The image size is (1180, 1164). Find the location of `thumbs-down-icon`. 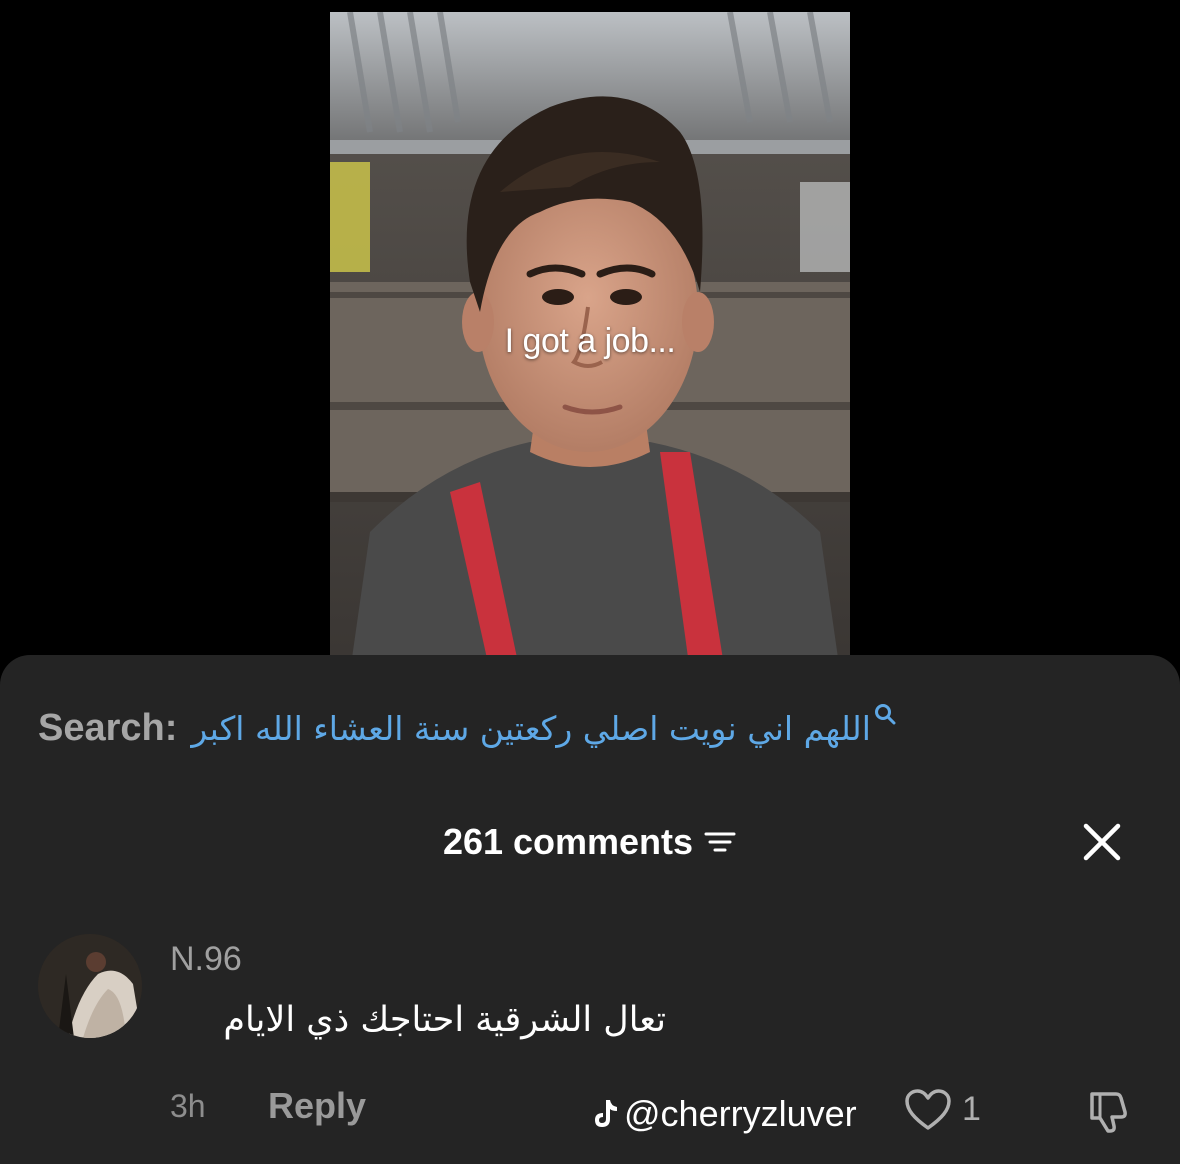

thumbs-down-icon is located at coordinates (1109, 1111).